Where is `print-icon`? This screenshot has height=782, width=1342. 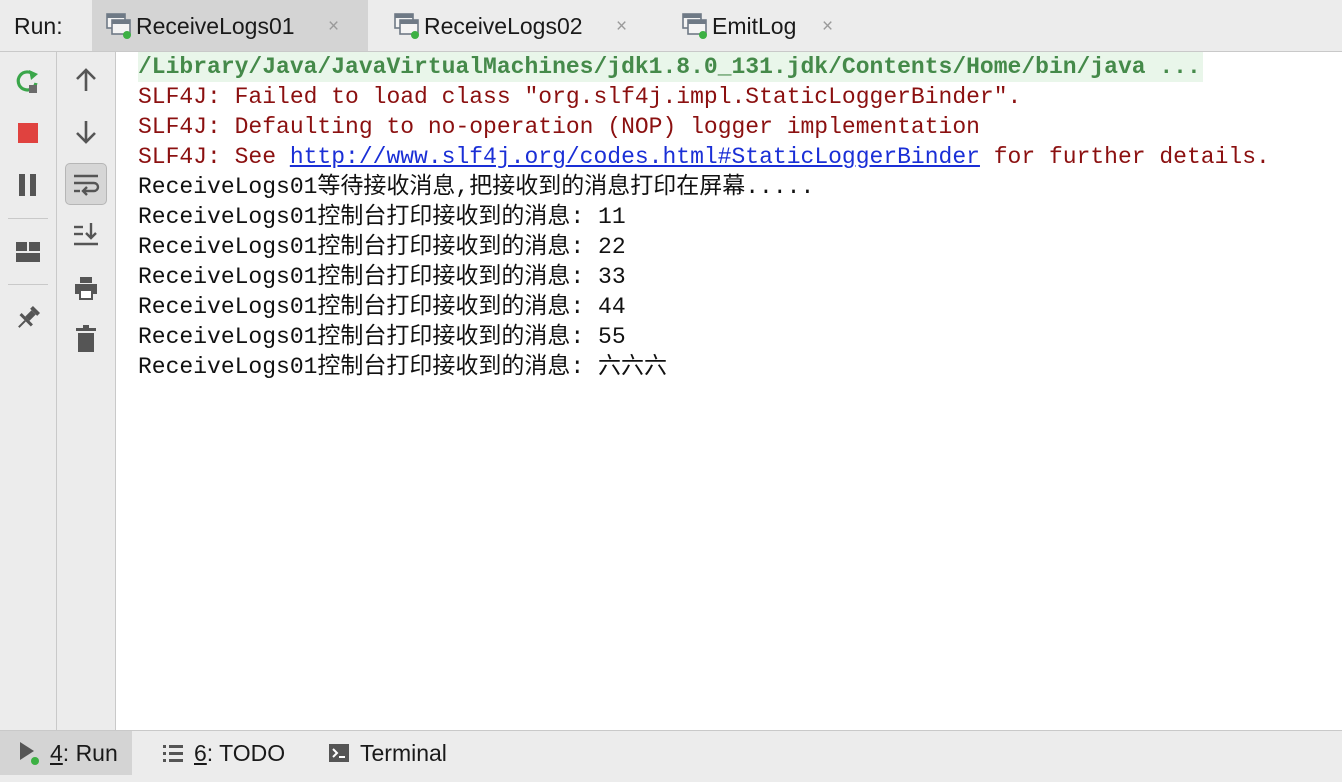
print-icon is located at coordinates (86, 288).